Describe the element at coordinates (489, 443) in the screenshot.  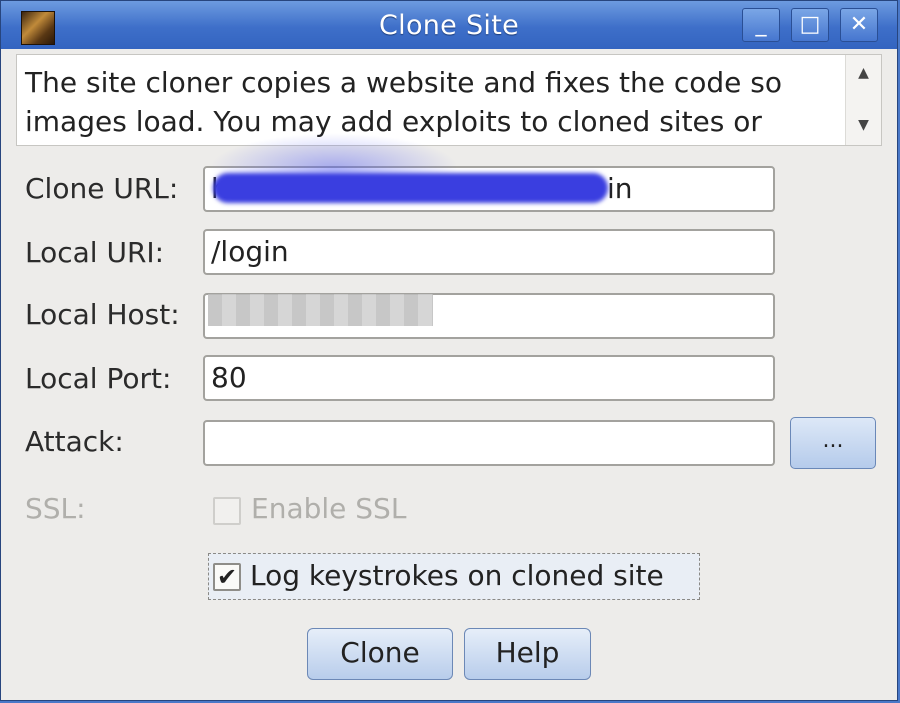
I see `attack-input` at that location.